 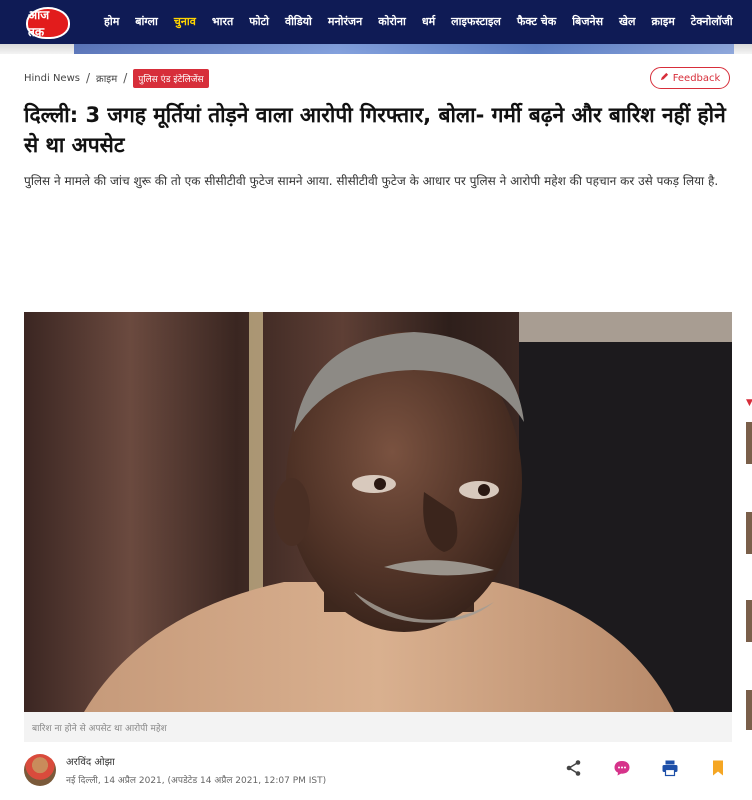 What do you see at coordinates (48, 23) in the screenshot?
I see `aajtak-logo: आज तक` at bounding box center [48, 23].